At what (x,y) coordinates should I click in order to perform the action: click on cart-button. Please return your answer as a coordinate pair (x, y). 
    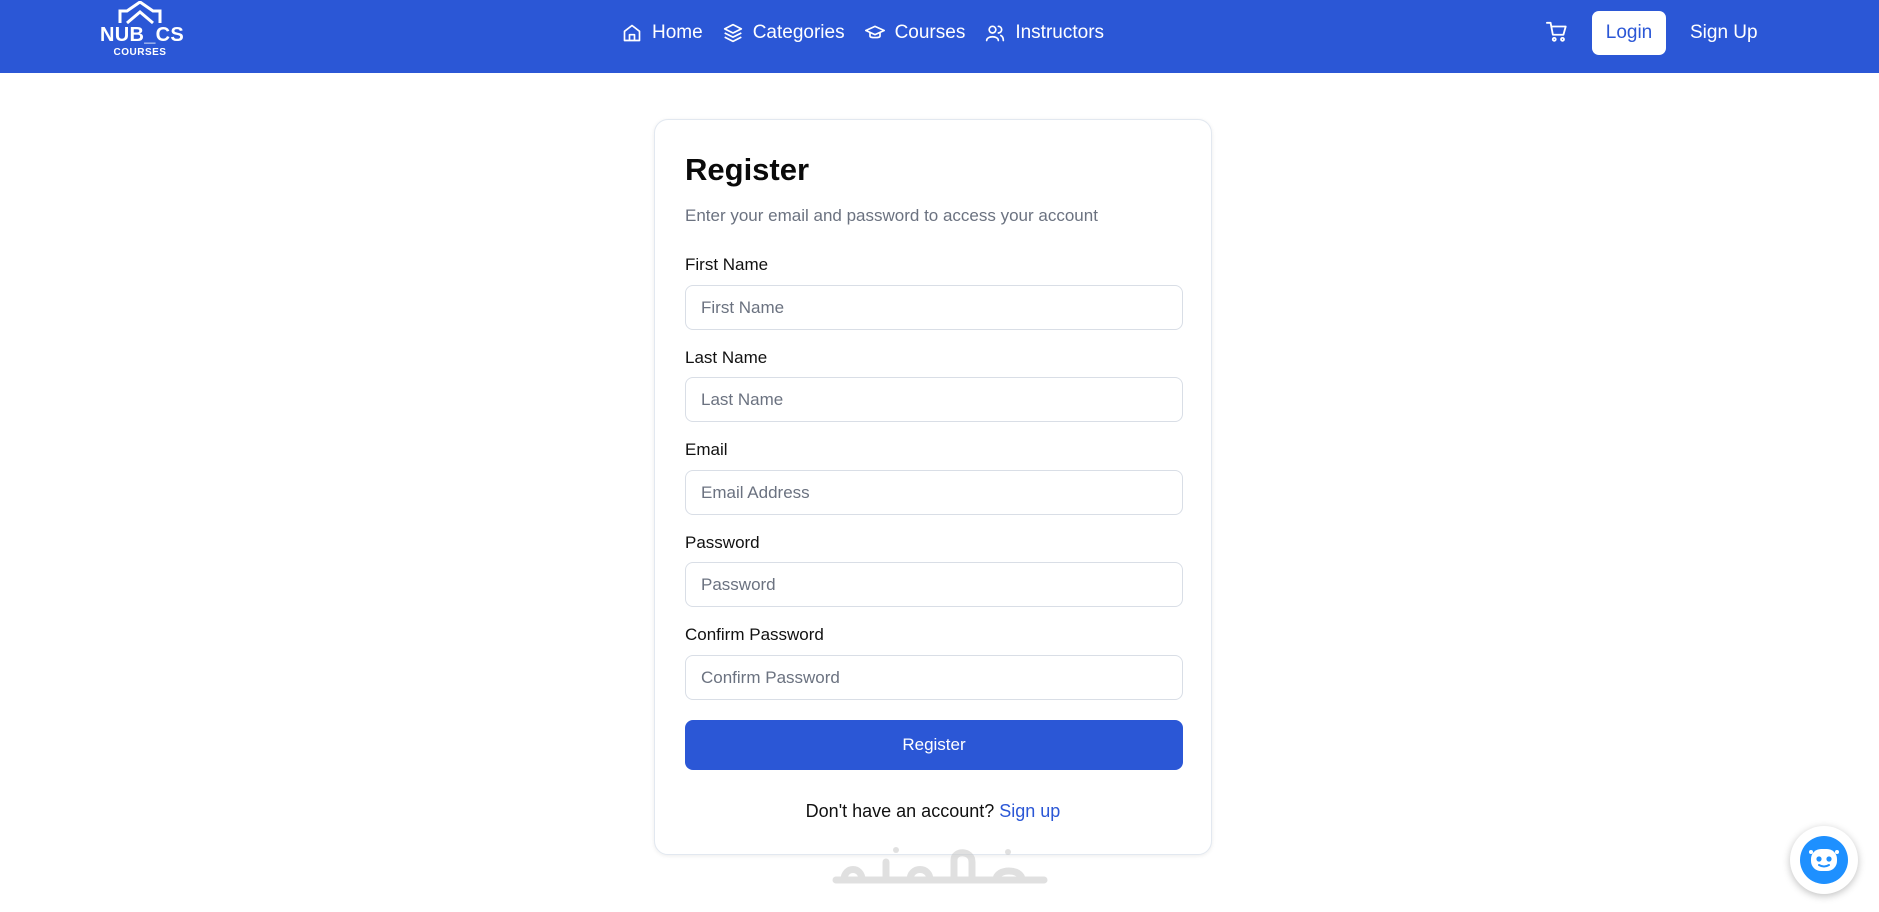
    Looking at the image, I should click on (1559, 33).